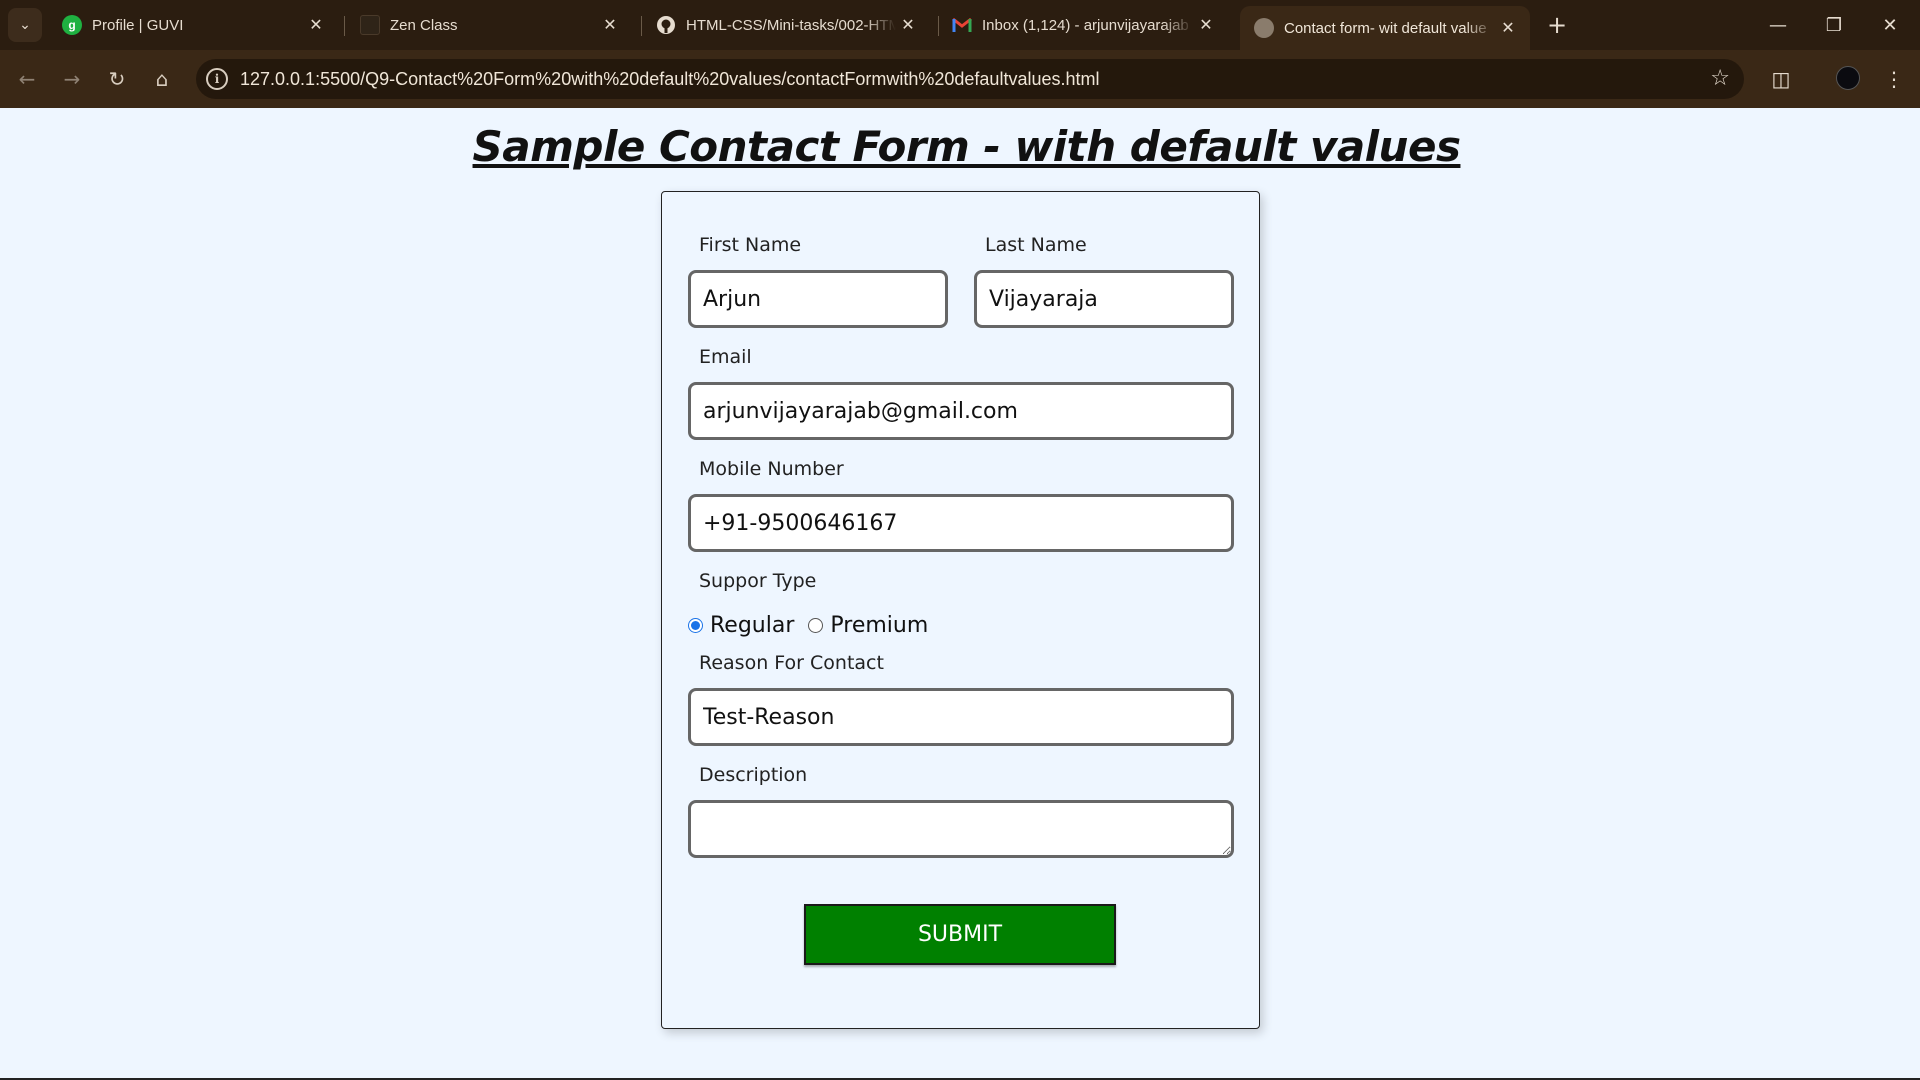 This screenshot has height=1080, width=1920. What do you see at coordinates (753, 775) in the screenshot?
I see `description-label: Description` at bounding box center [753, 775].